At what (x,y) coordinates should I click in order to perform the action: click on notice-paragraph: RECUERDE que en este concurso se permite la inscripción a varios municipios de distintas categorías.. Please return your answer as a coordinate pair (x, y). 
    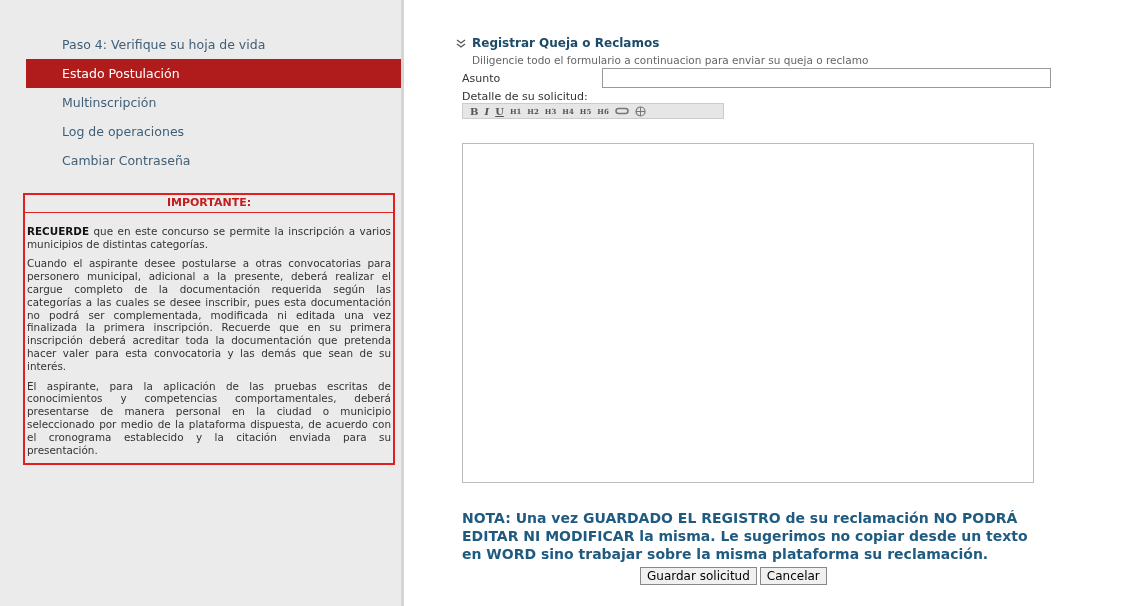
    Looking at the image, I should click on (209, 237).